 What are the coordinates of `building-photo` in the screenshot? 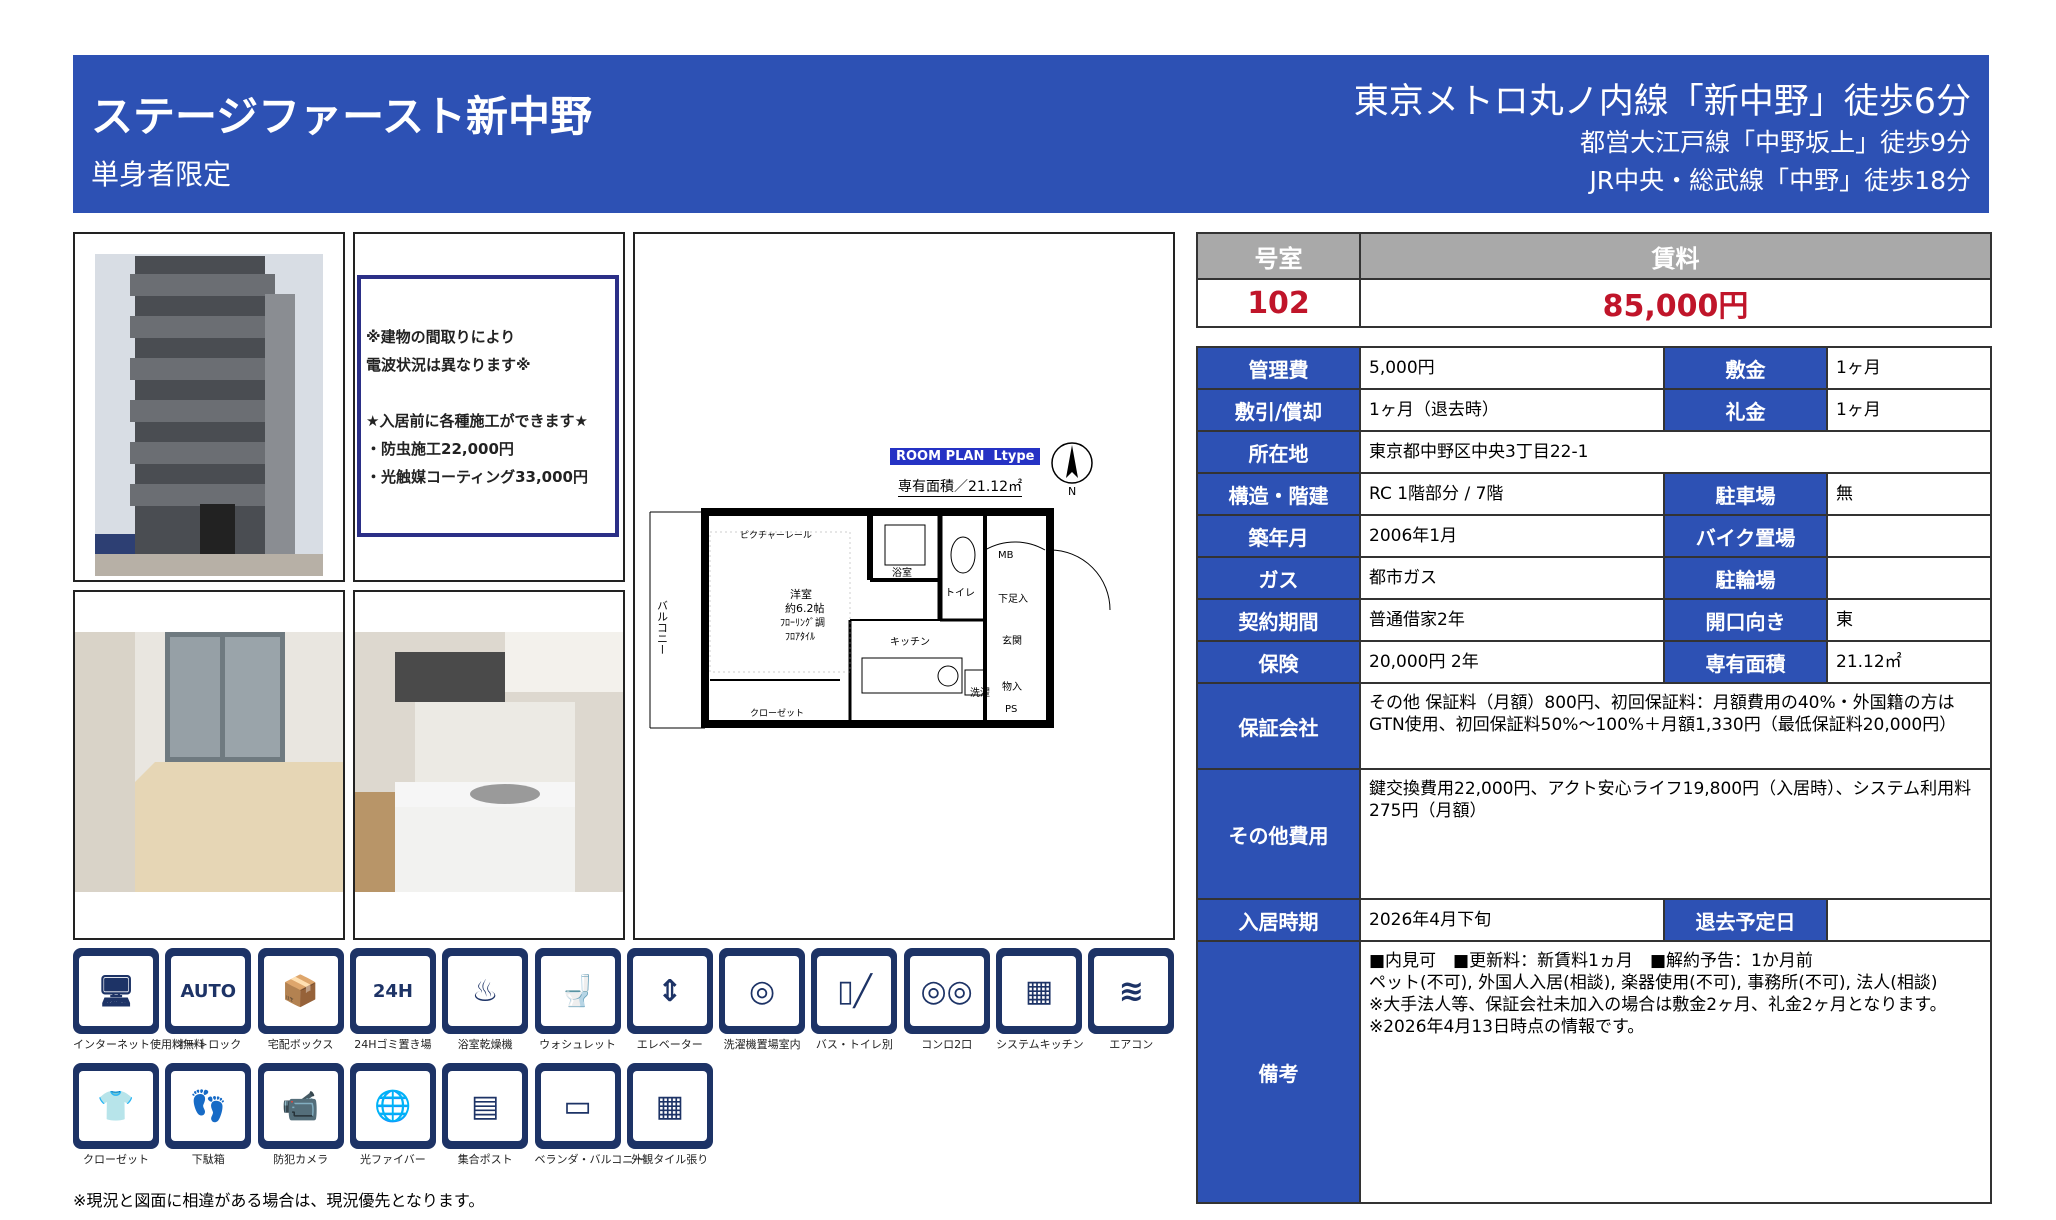 It's located at (209, 407).